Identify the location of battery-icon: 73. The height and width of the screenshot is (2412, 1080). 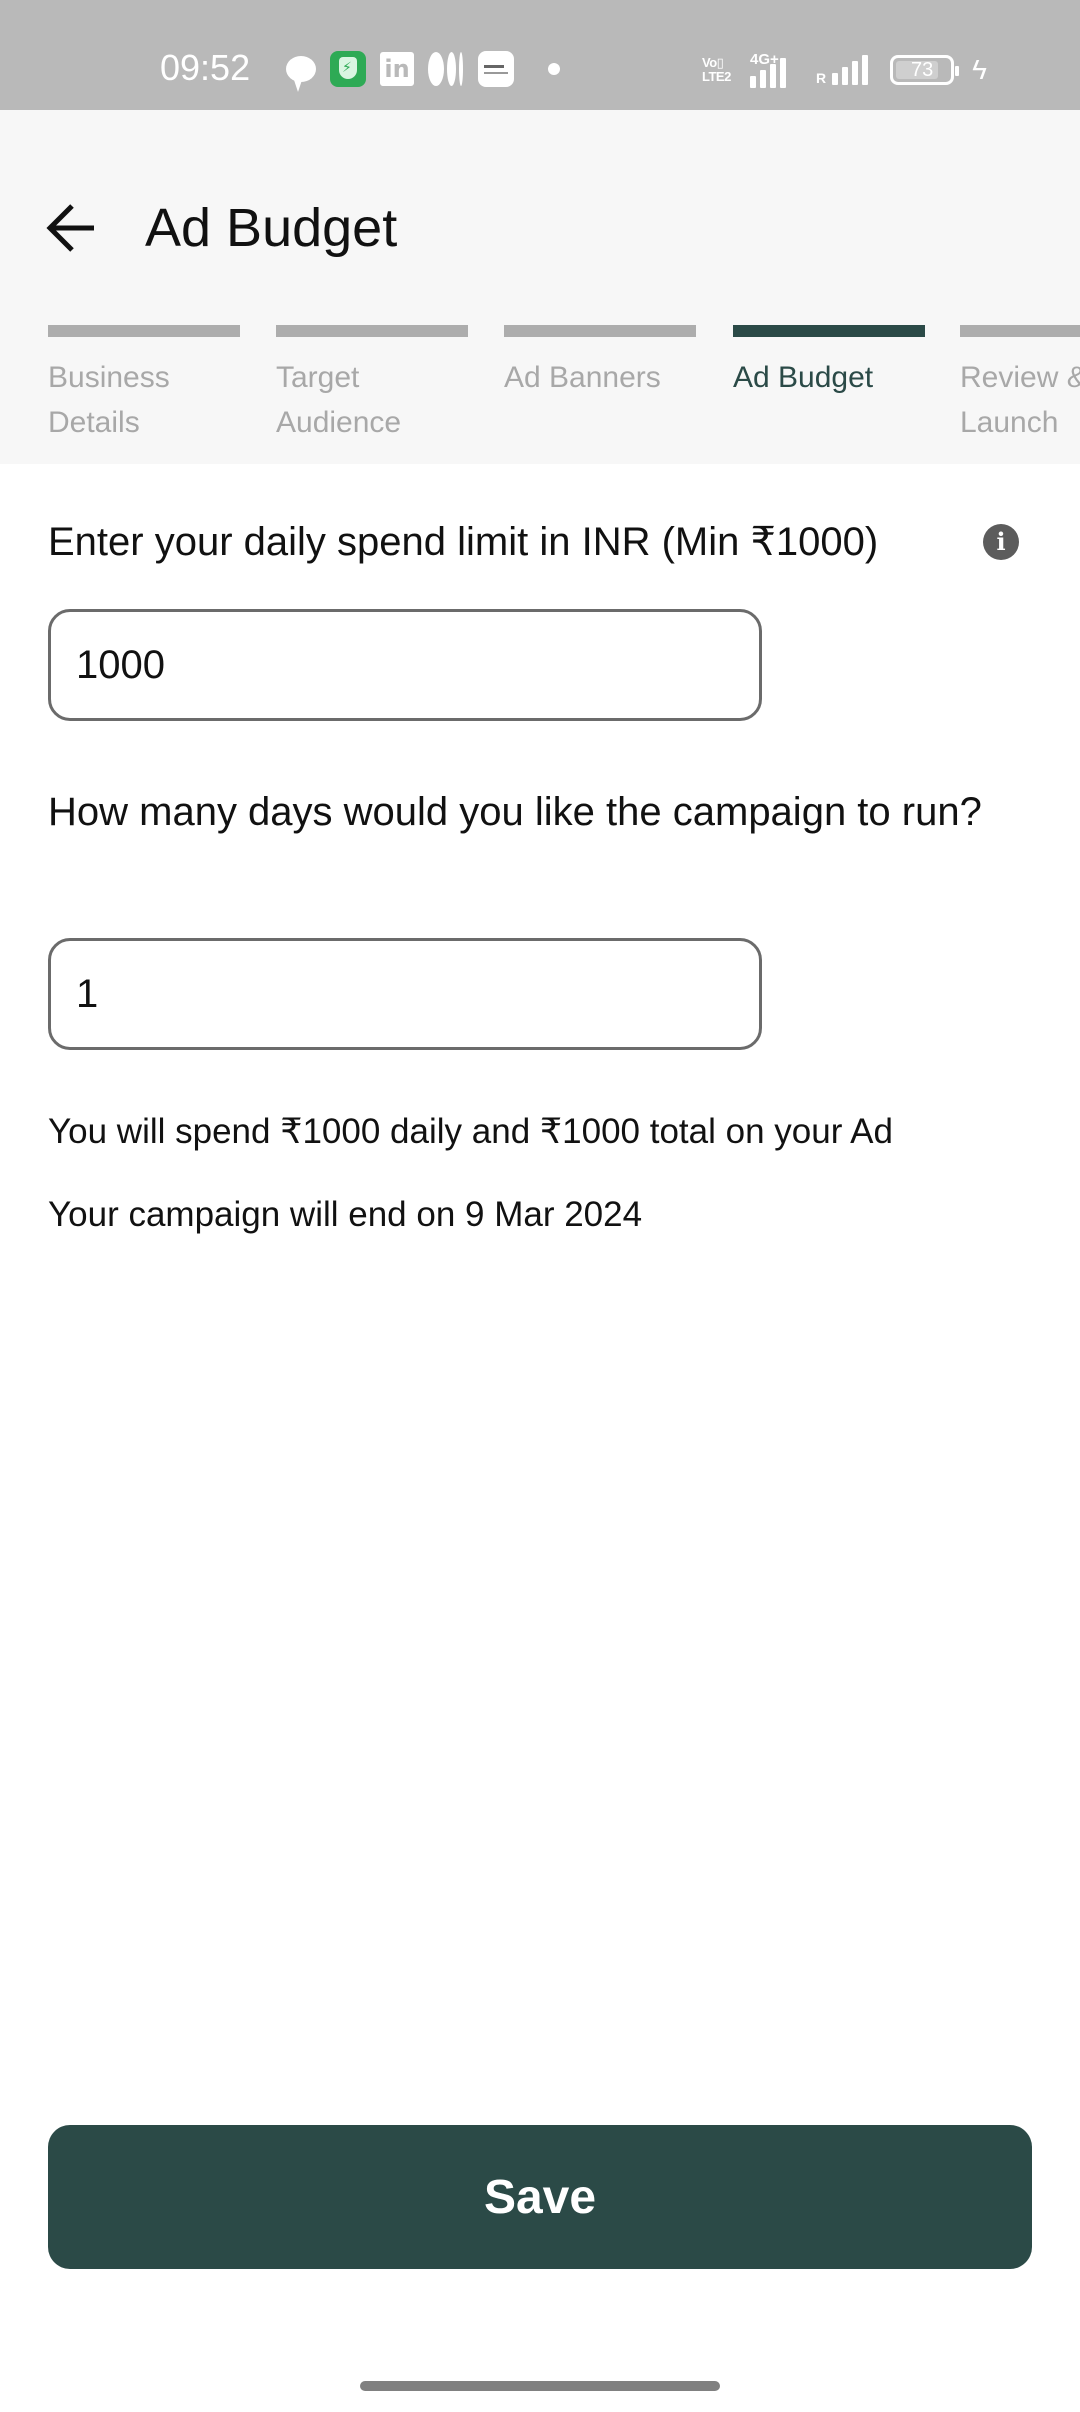
(925, 70).